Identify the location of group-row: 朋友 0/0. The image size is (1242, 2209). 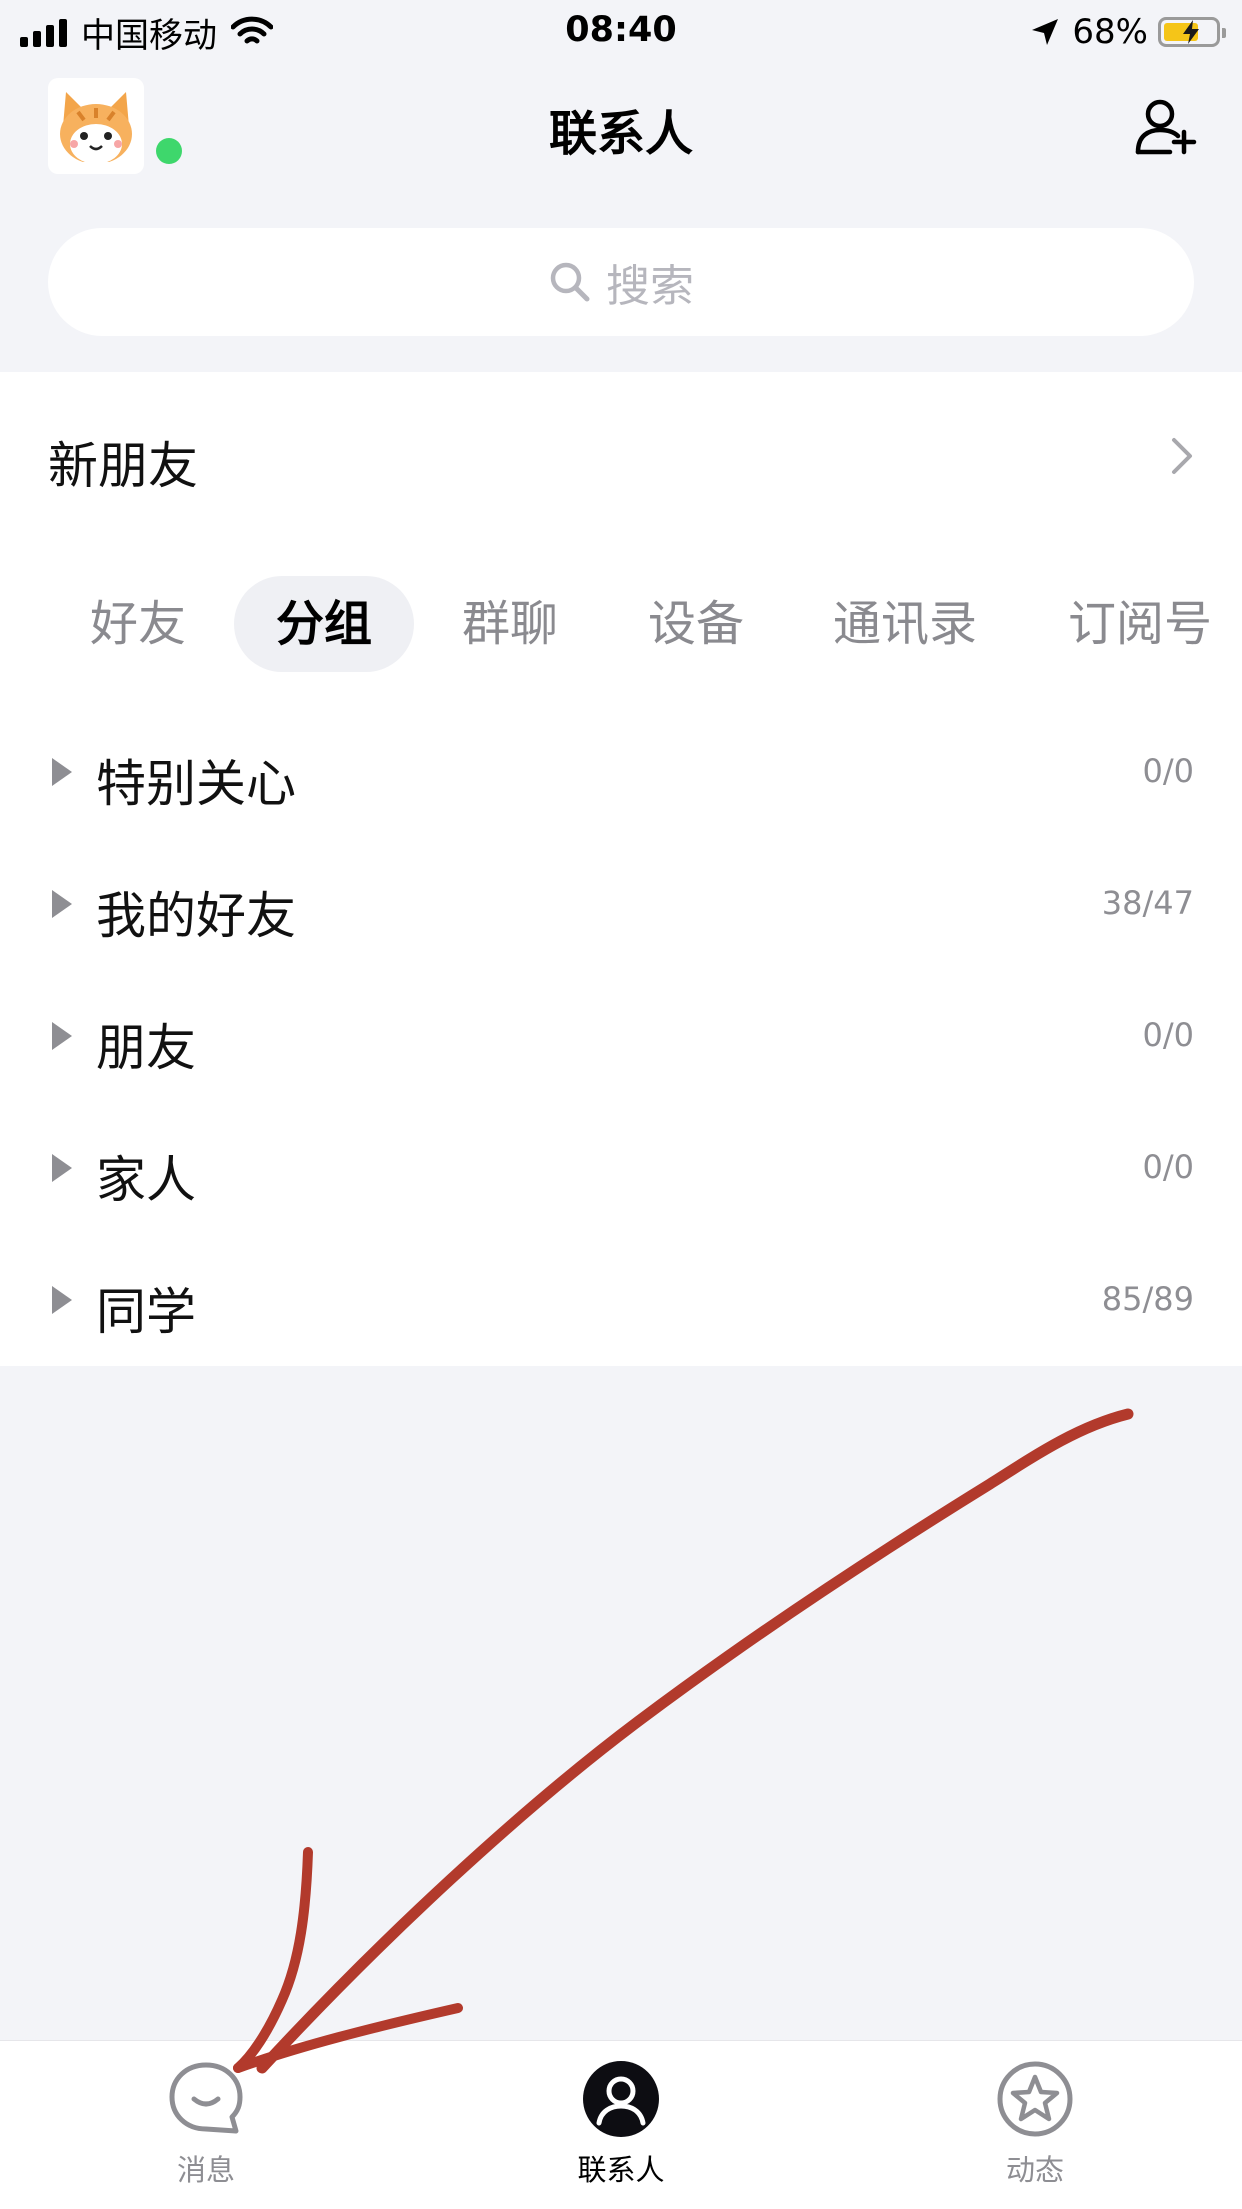
(621, 1038).